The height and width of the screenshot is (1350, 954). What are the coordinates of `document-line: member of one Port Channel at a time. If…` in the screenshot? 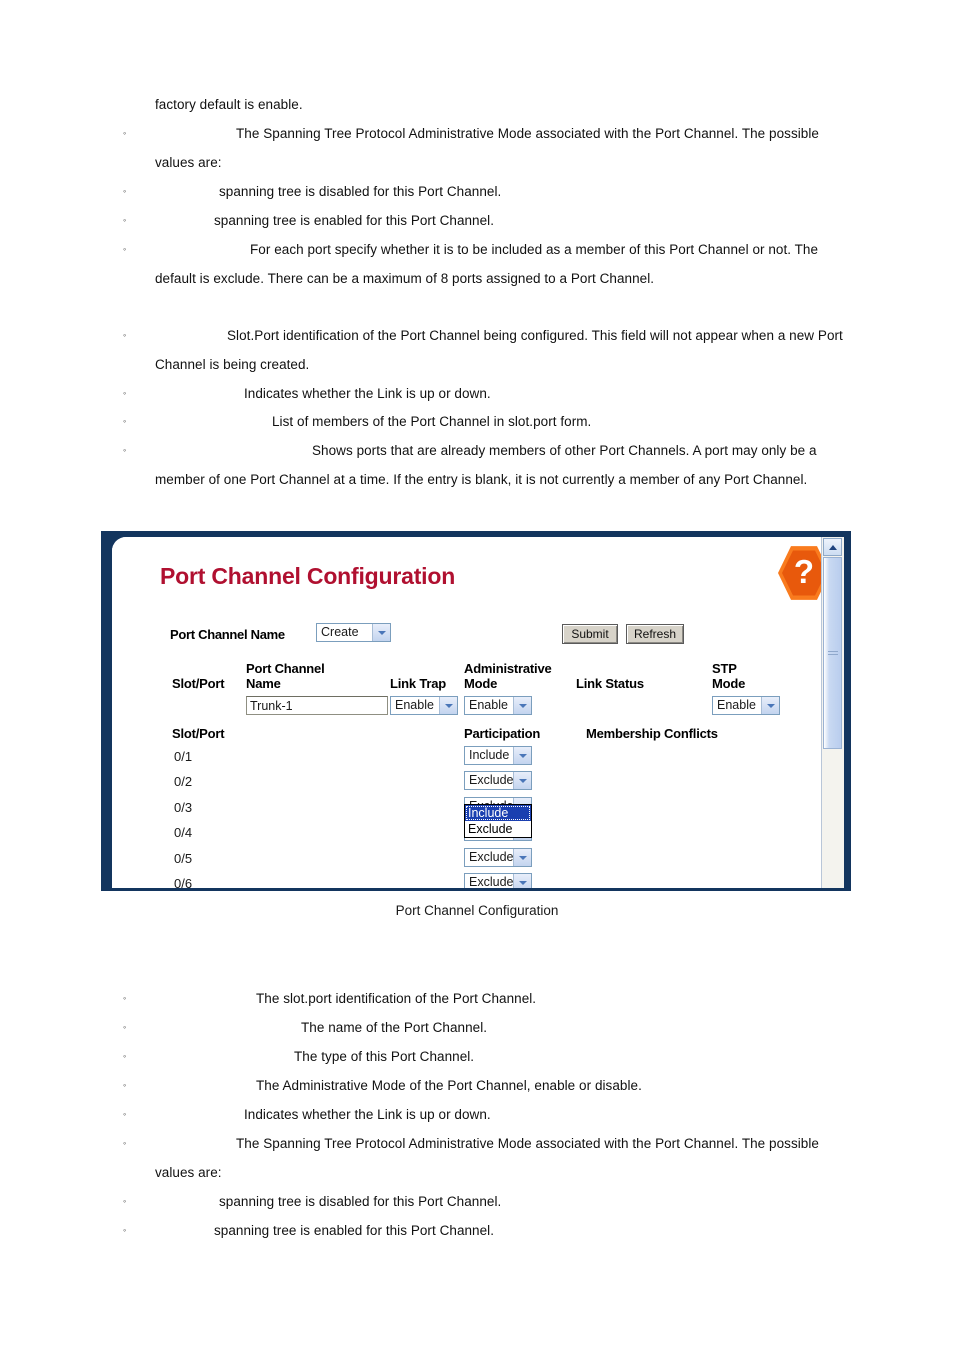 It's located at (481, 479).